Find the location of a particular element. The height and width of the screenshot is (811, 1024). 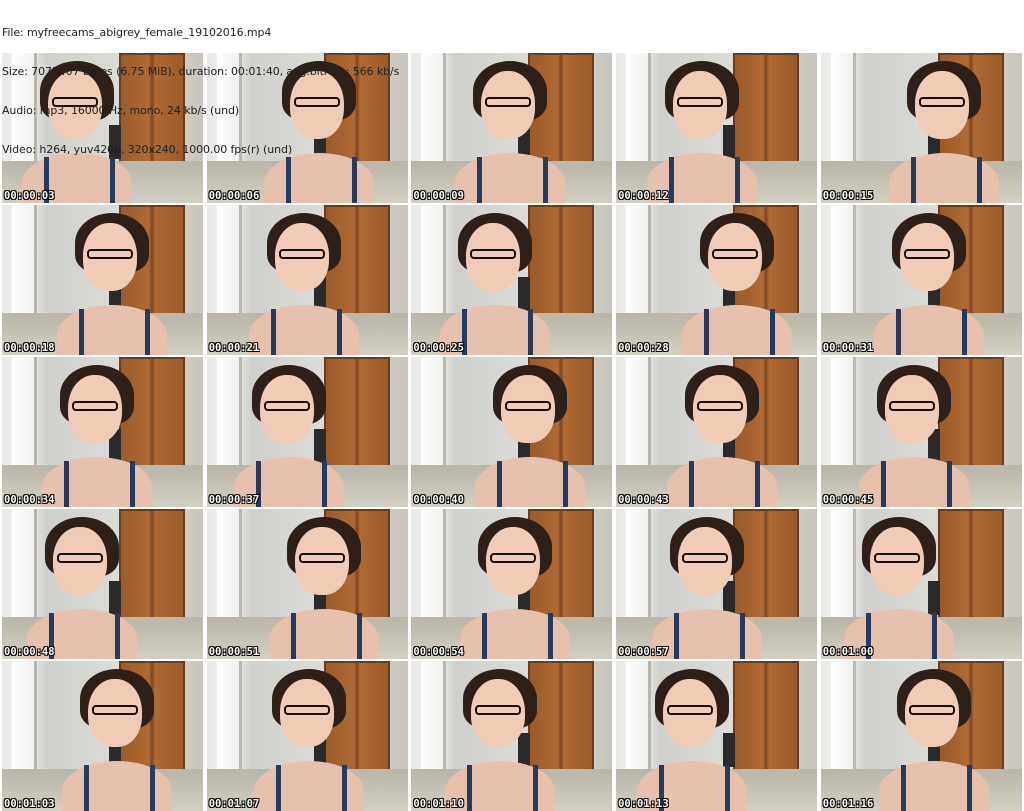

video-thumbnail: 00:00:57 is located at coordinates (717, 584).